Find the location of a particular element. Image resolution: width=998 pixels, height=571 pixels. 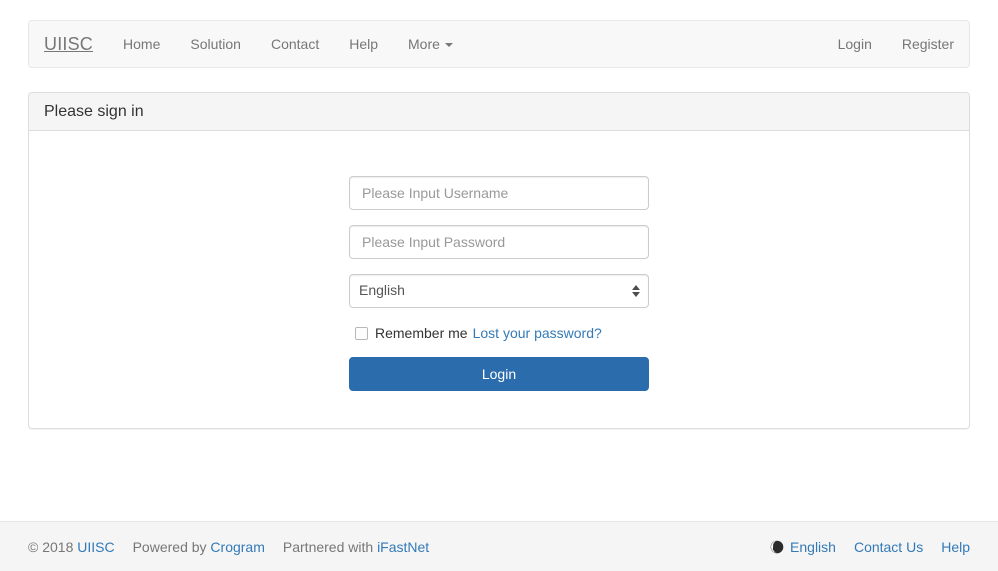

footer-language-label: English is located at coordinates (813, 546).